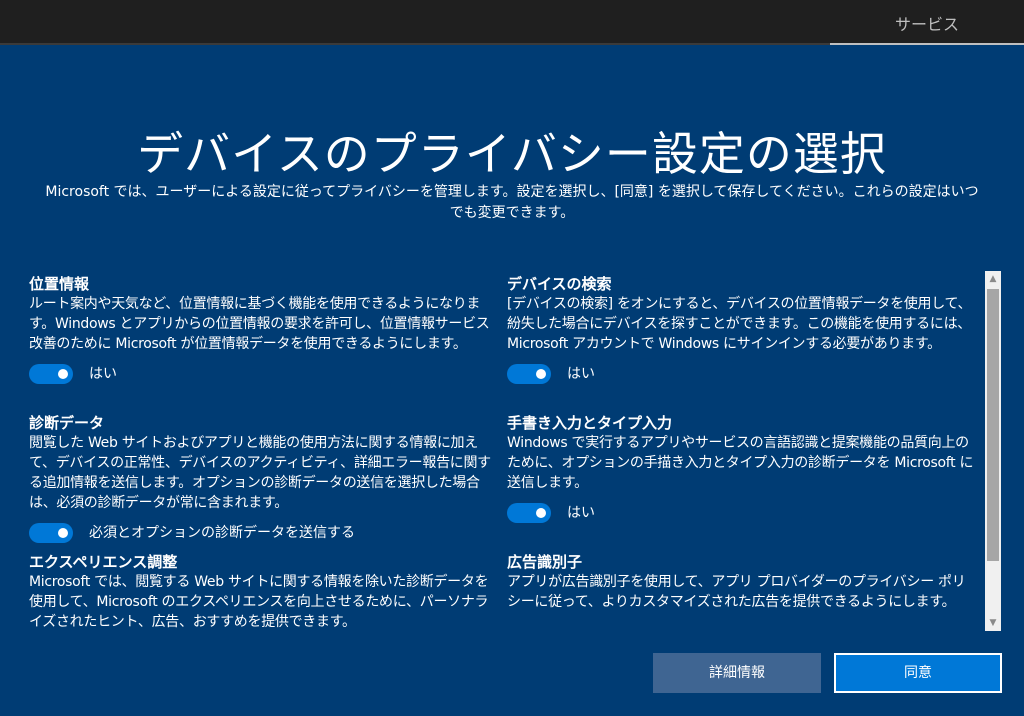 Image resolution: width=1024 pixels, height=716 pixels. I want to click on scroll-thumb, so click(993, 425).